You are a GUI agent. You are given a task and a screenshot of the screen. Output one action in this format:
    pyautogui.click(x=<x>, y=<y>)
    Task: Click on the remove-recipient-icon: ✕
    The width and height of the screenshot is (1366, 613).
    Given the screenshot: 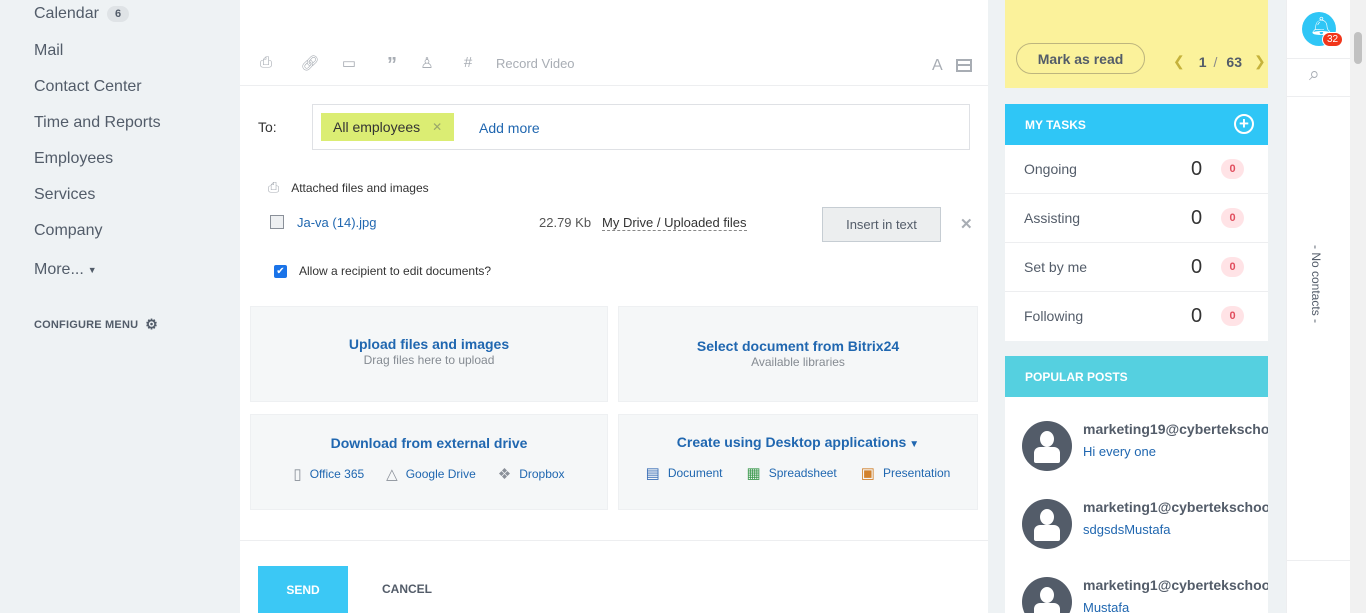 What is the action you would take?
    pyautogui.click(x=437, y=127)
    